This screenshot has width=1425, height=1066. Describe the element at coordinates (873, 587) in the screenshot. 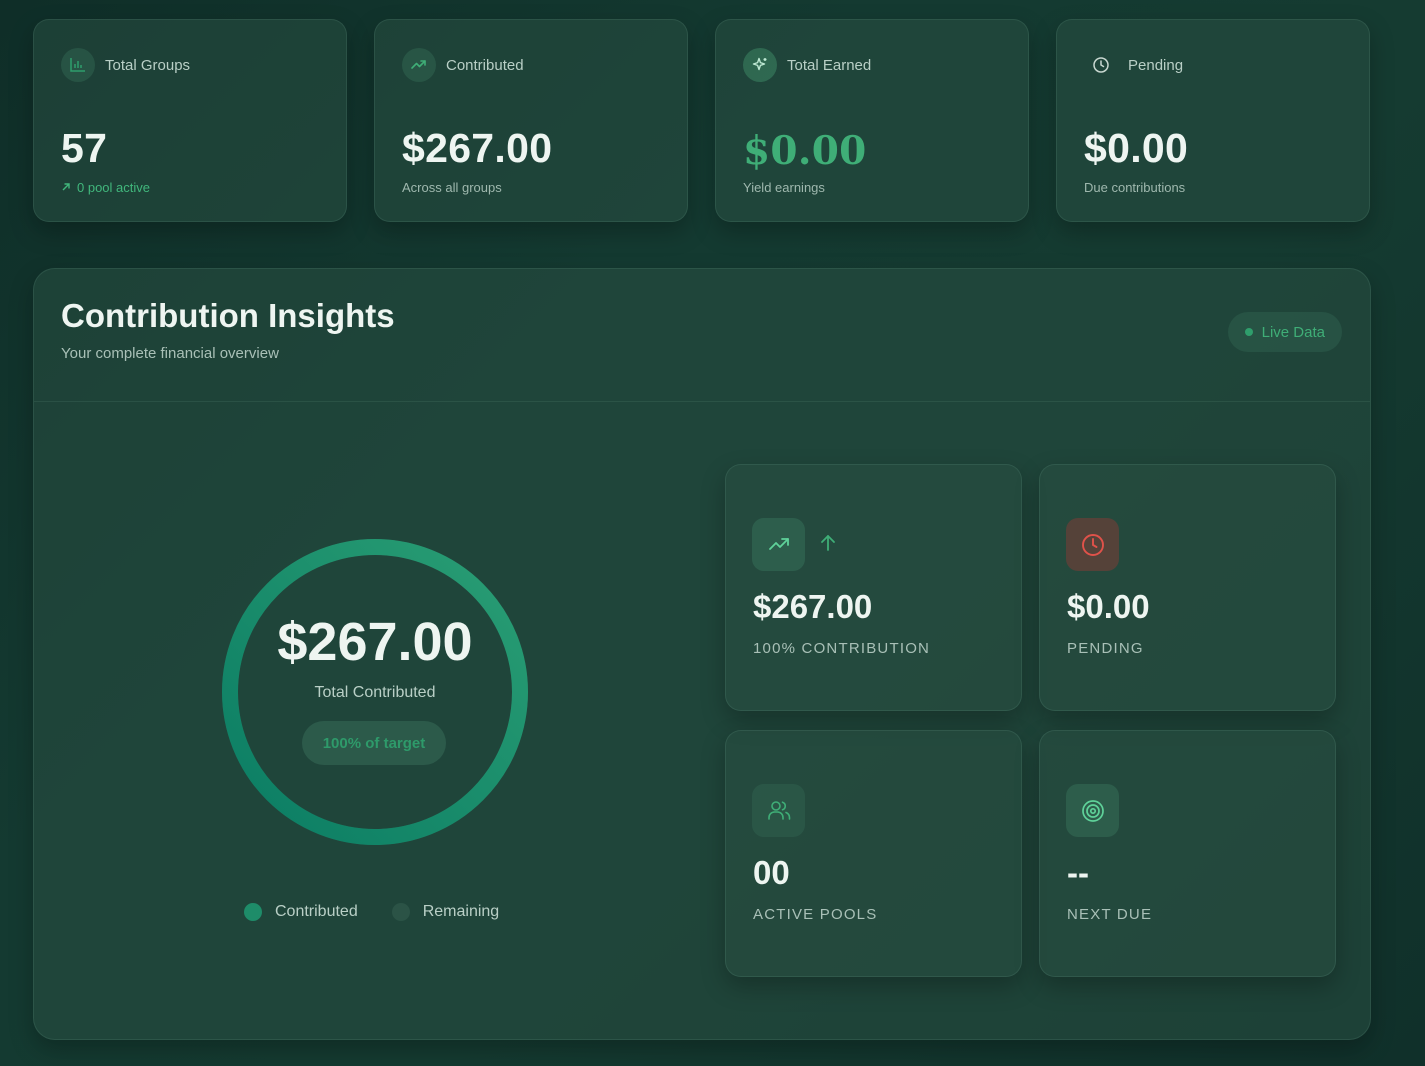

I see `tile-contribution: $267.00 100% CONTRIBUTION` at that location.